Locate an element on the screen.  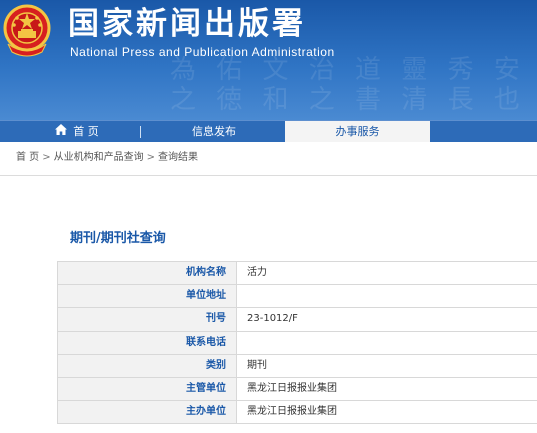
field-label: 机构名称 is located at coordinates (147, 273).